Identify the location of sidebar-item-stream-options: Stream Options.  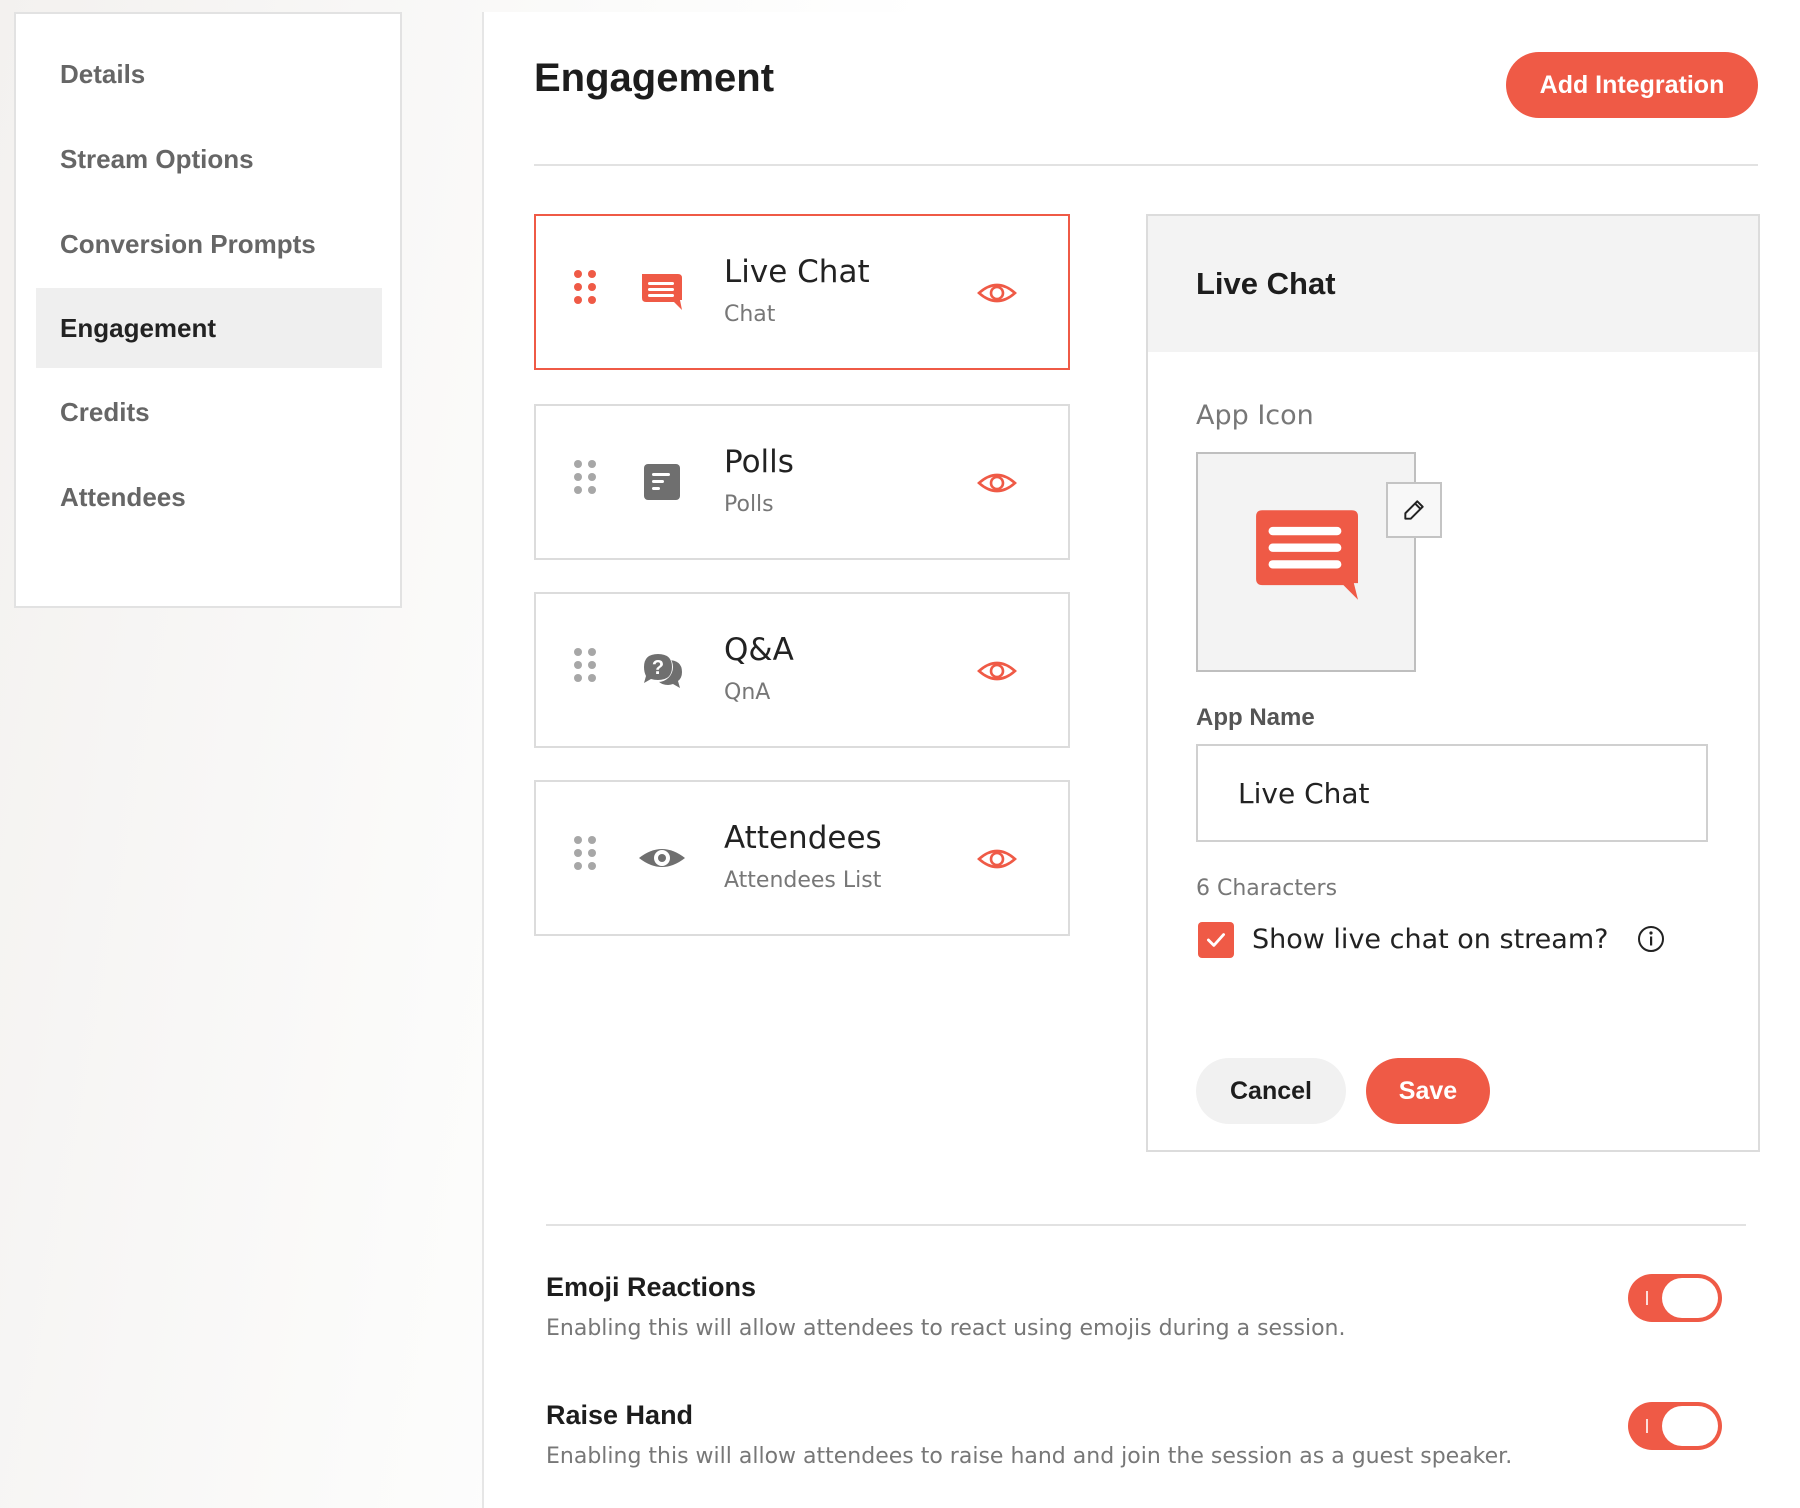
(209, 159).